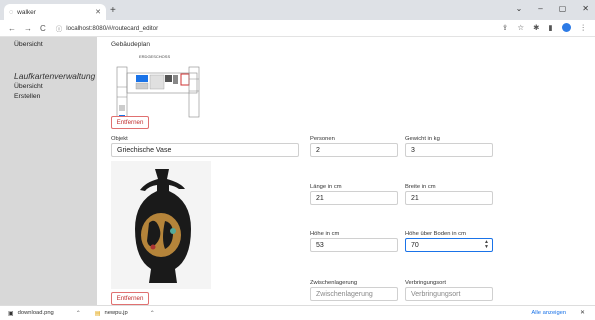 This screenshot has width=595, height=320. What do you see at coordinates (297, 10) in the screenshot?
I see `tab-strip: ◌ walker ✕ + ⌄ – ▢ ✕` at bounding box center [297, 10].